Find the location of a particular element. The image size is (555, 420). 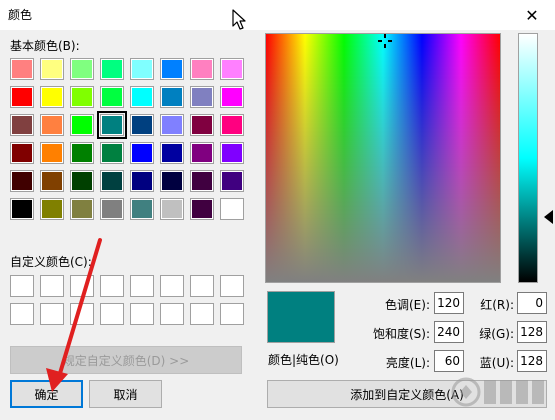

window-title: 颜色 is located at coordinates (20, 15).